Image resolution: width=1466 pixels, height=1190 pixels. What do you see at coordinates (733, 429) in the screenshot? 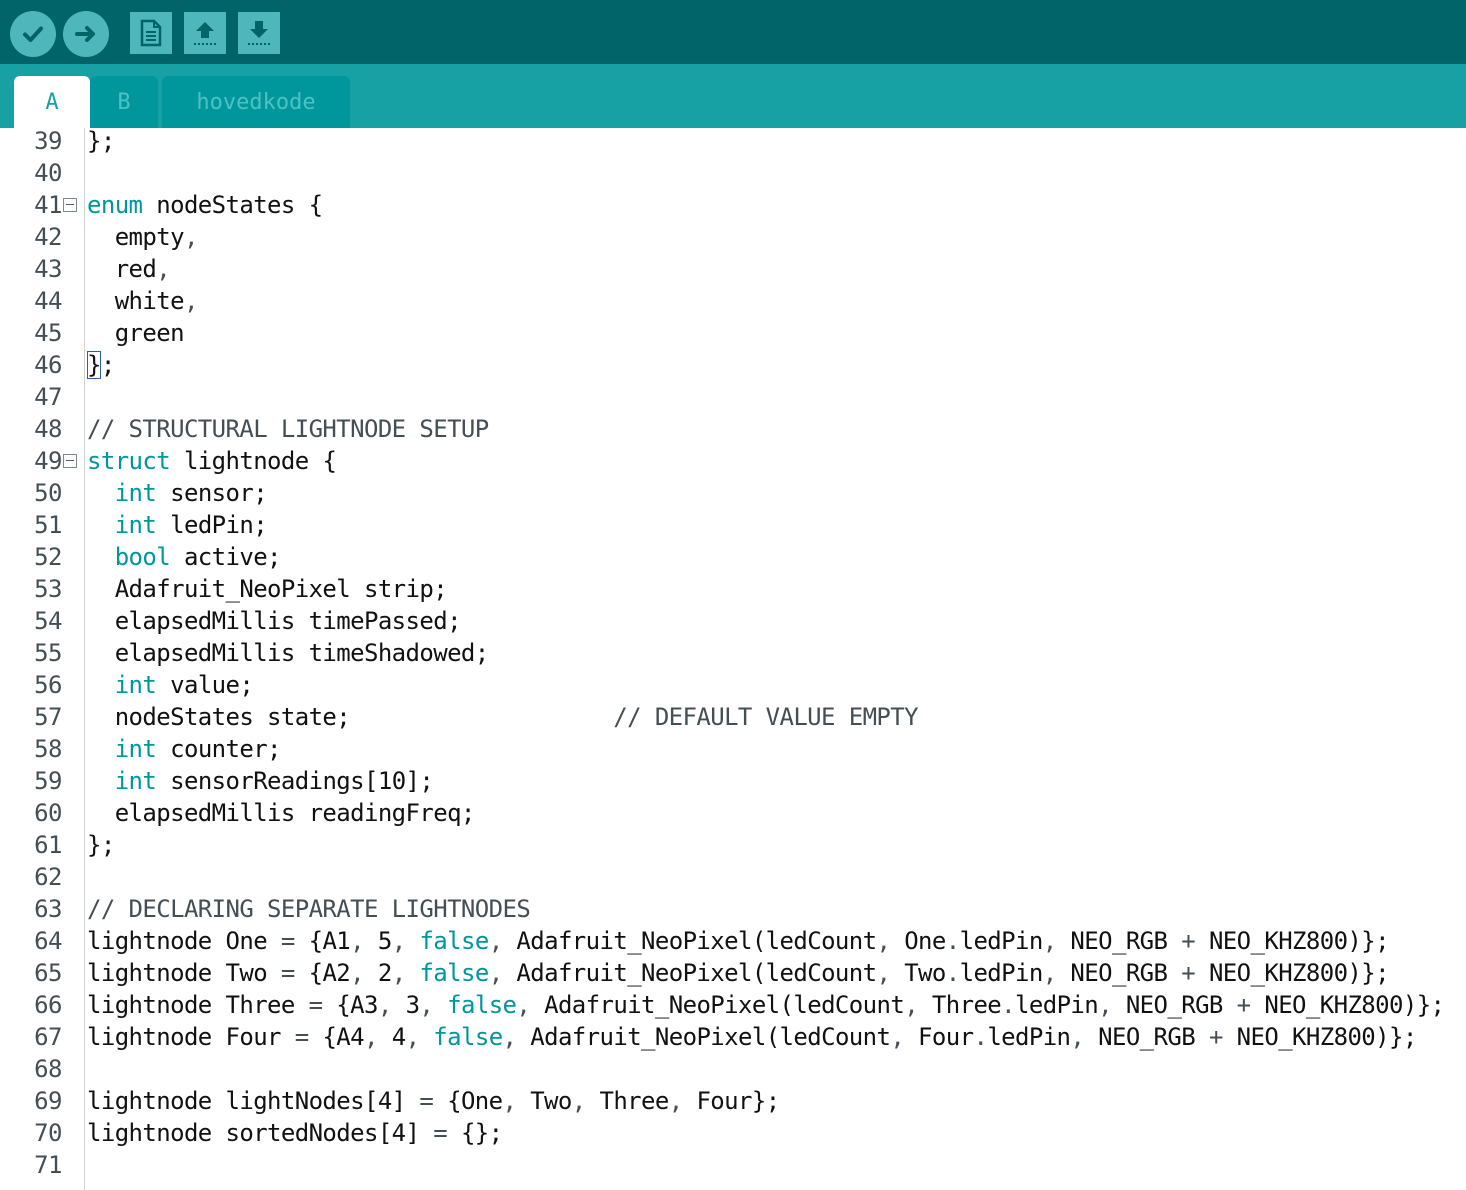
I see `code-line: 48 // STRUCTURAL LIGHTNODE SETUP` at bounding box center [733, 429].